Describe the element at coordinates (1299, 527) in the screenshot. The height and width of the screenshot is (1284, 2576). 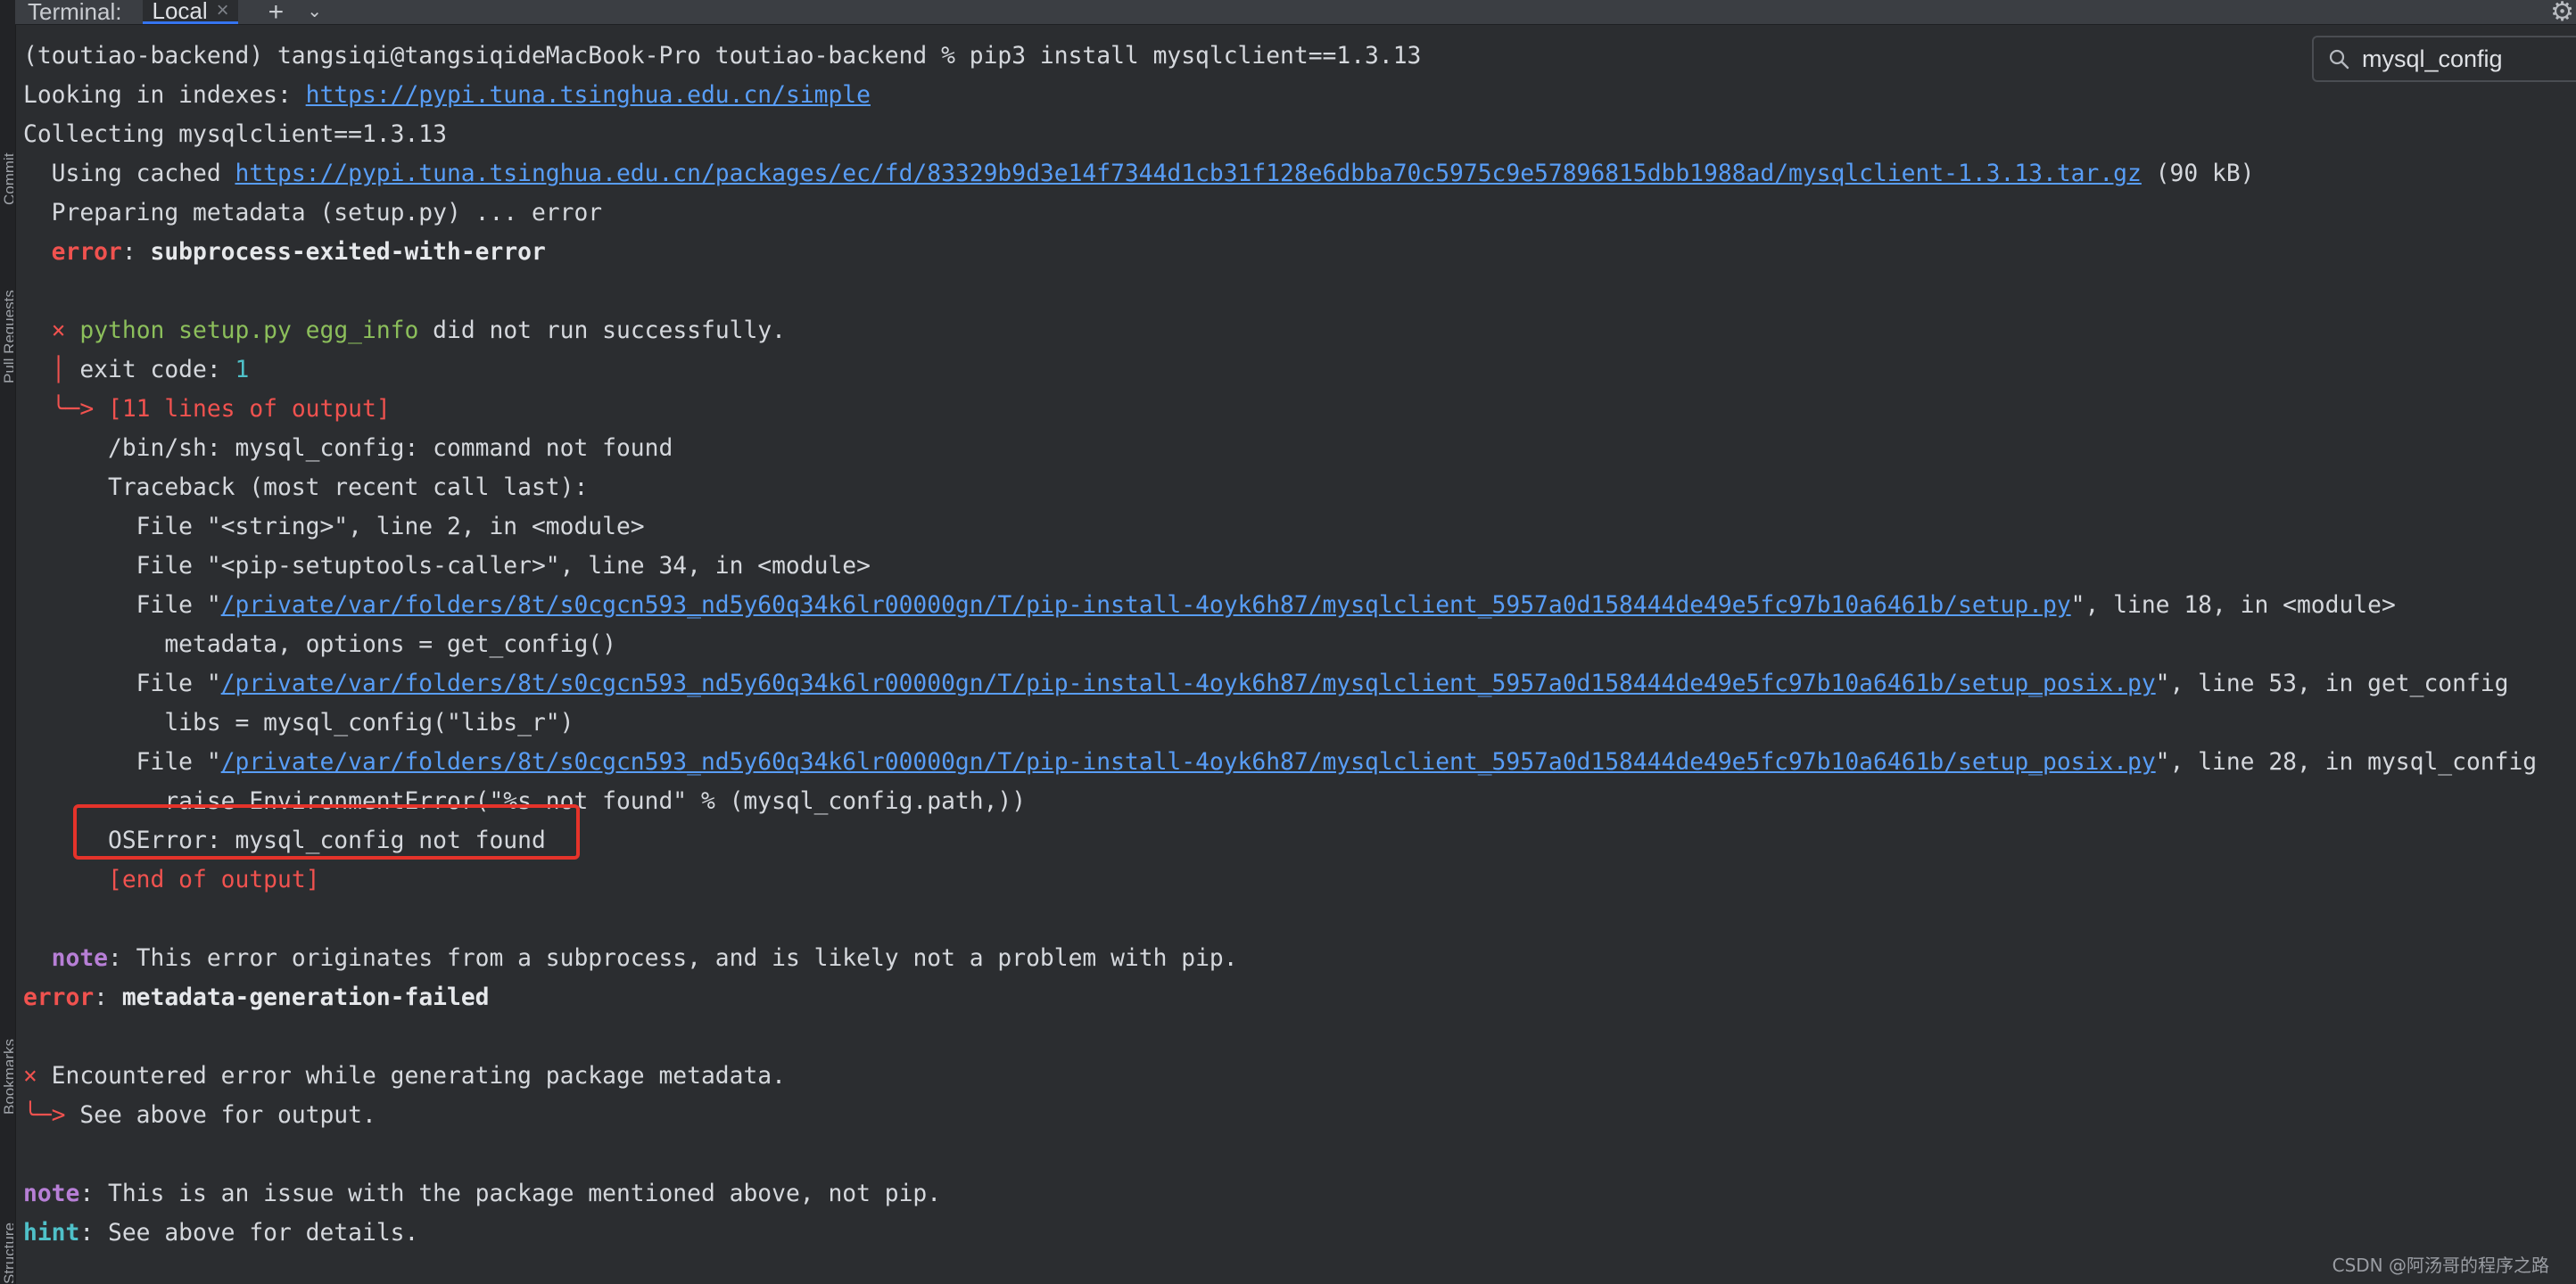
I see `terminal-line: File "<string>", line 2, in <module>` at that location.